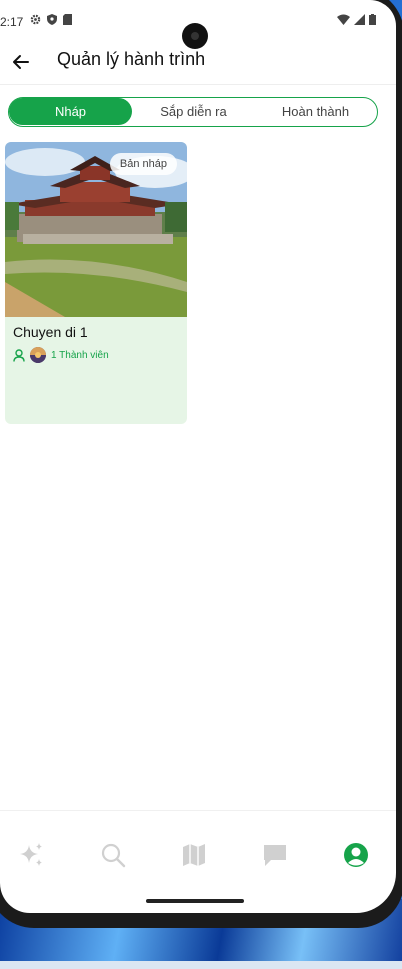 This screenshot has height=969, width=402. Describe the element at coordinates (275, 855) in the screenshot. I see `chat-icon` at that location.